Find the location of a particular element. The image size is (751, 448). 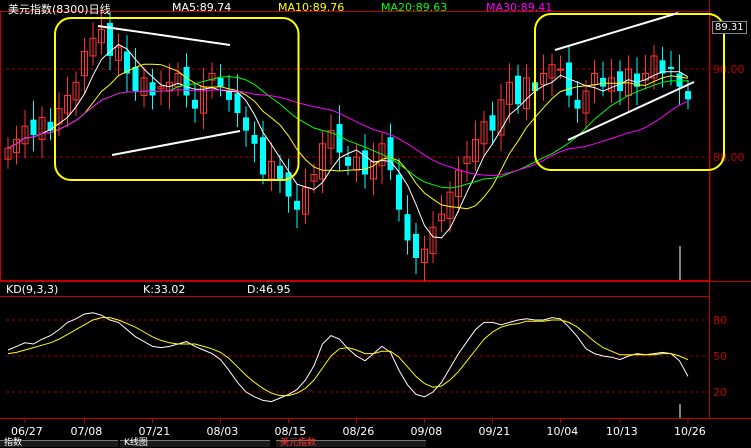

kd-tick-label: 20 is located at coordinates (720, 392).